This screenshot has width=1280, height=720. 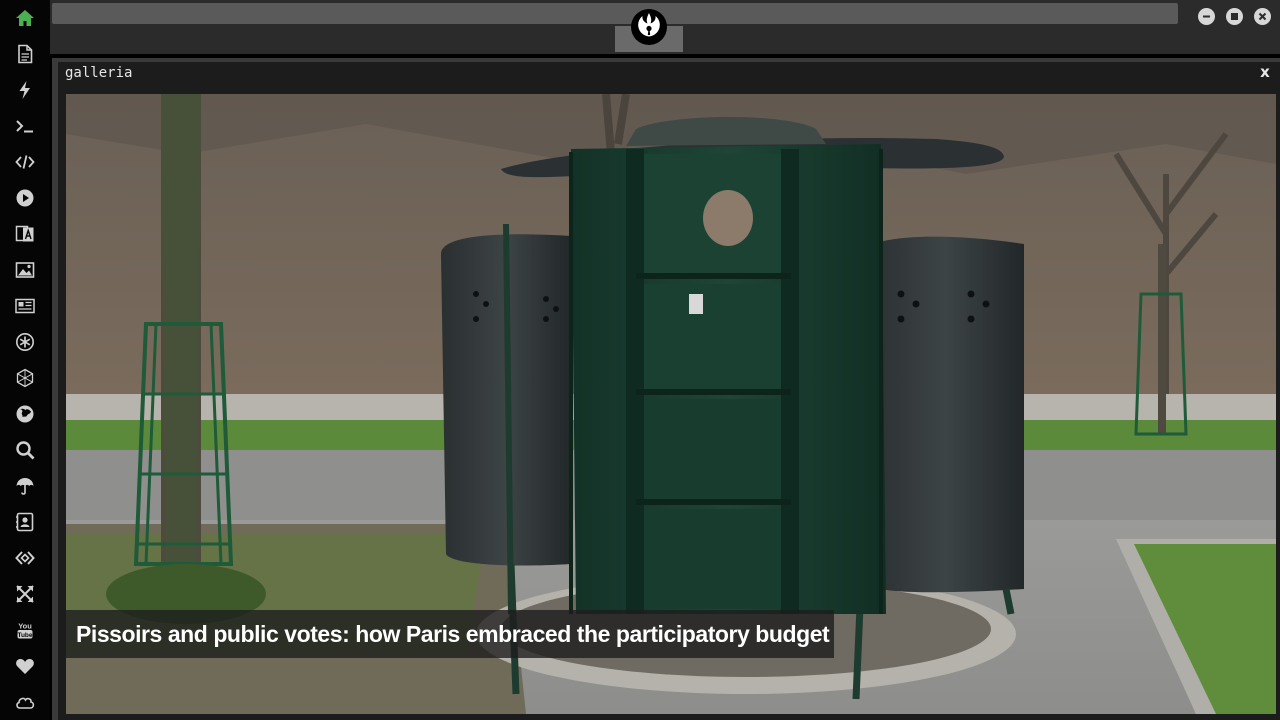 I want to click on code-diamond-icon, so click(x=25, y=558).